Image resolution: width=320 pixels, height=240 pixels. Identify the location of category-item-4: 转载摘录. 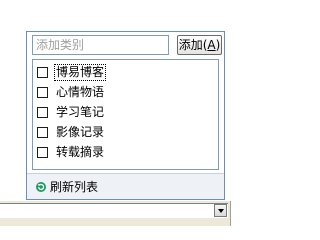
(71, 152).